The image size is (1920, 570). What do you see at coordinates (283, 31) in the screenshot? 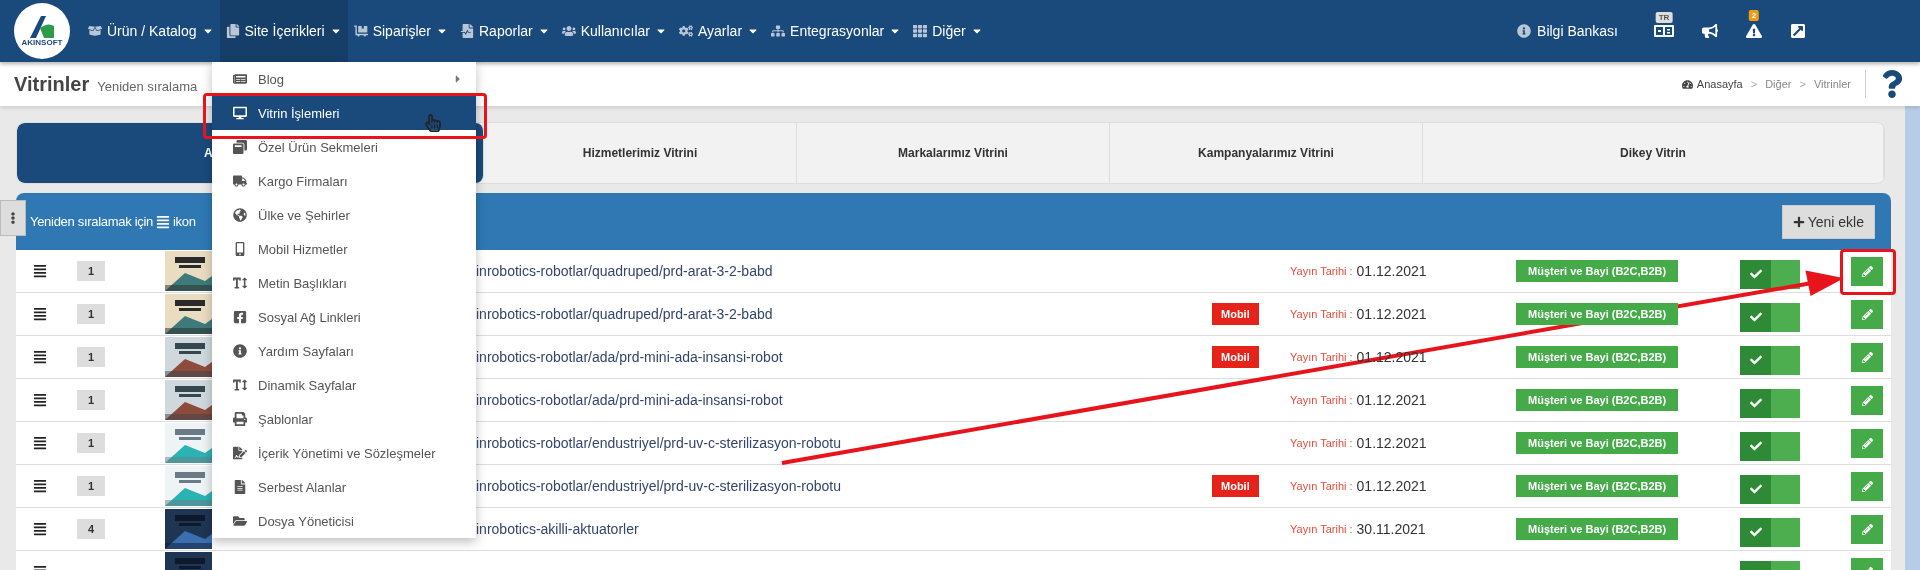
I see `nav-menu-item: Site İçerikleri` at bounding box center [283, 31].